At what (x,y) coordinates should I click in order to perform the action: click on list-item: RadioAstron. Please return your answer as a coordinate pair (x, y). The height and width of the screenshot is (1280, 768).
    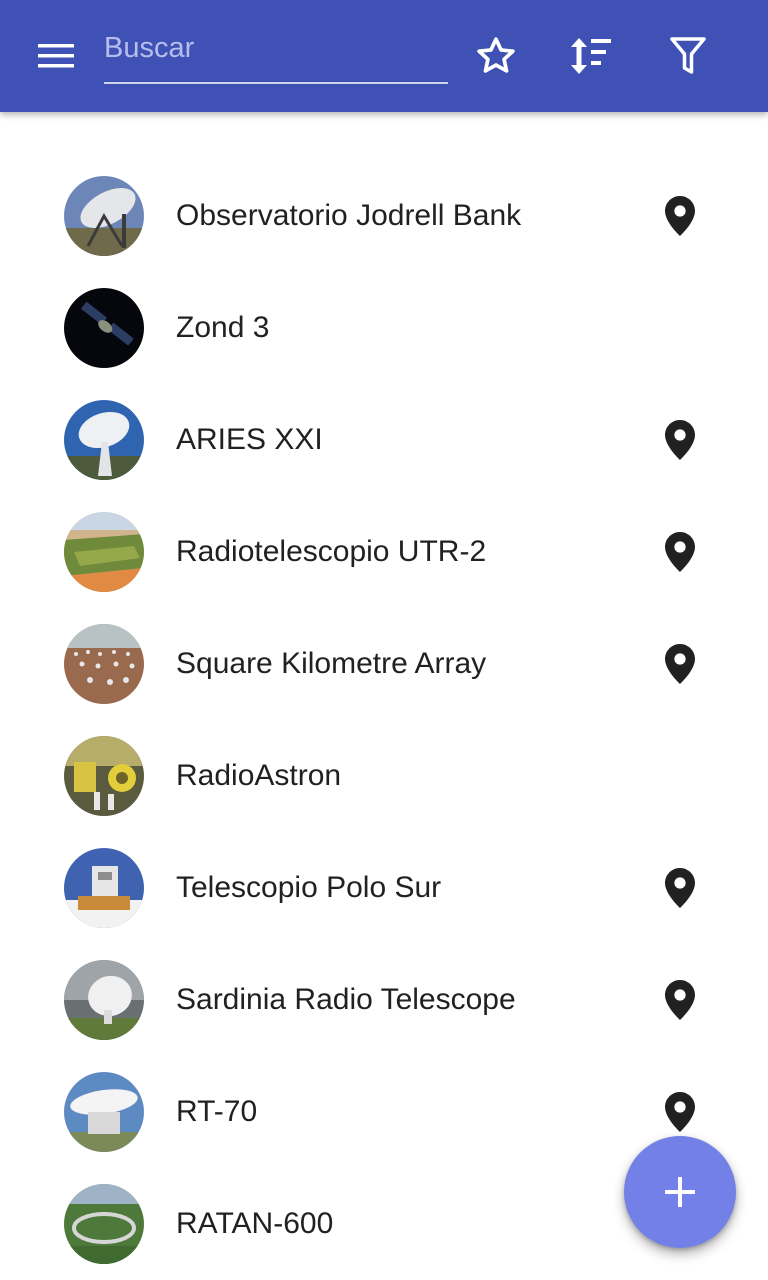
    Looking at the image, I should click on (384, 776).